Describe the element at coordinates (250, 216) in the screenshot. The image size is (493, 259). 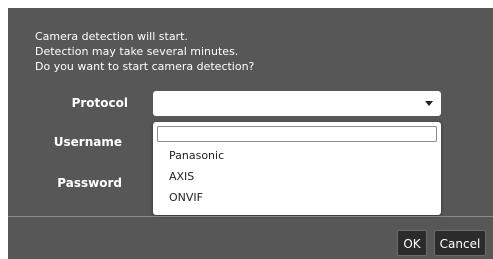
I see `footer-divider` at that location.